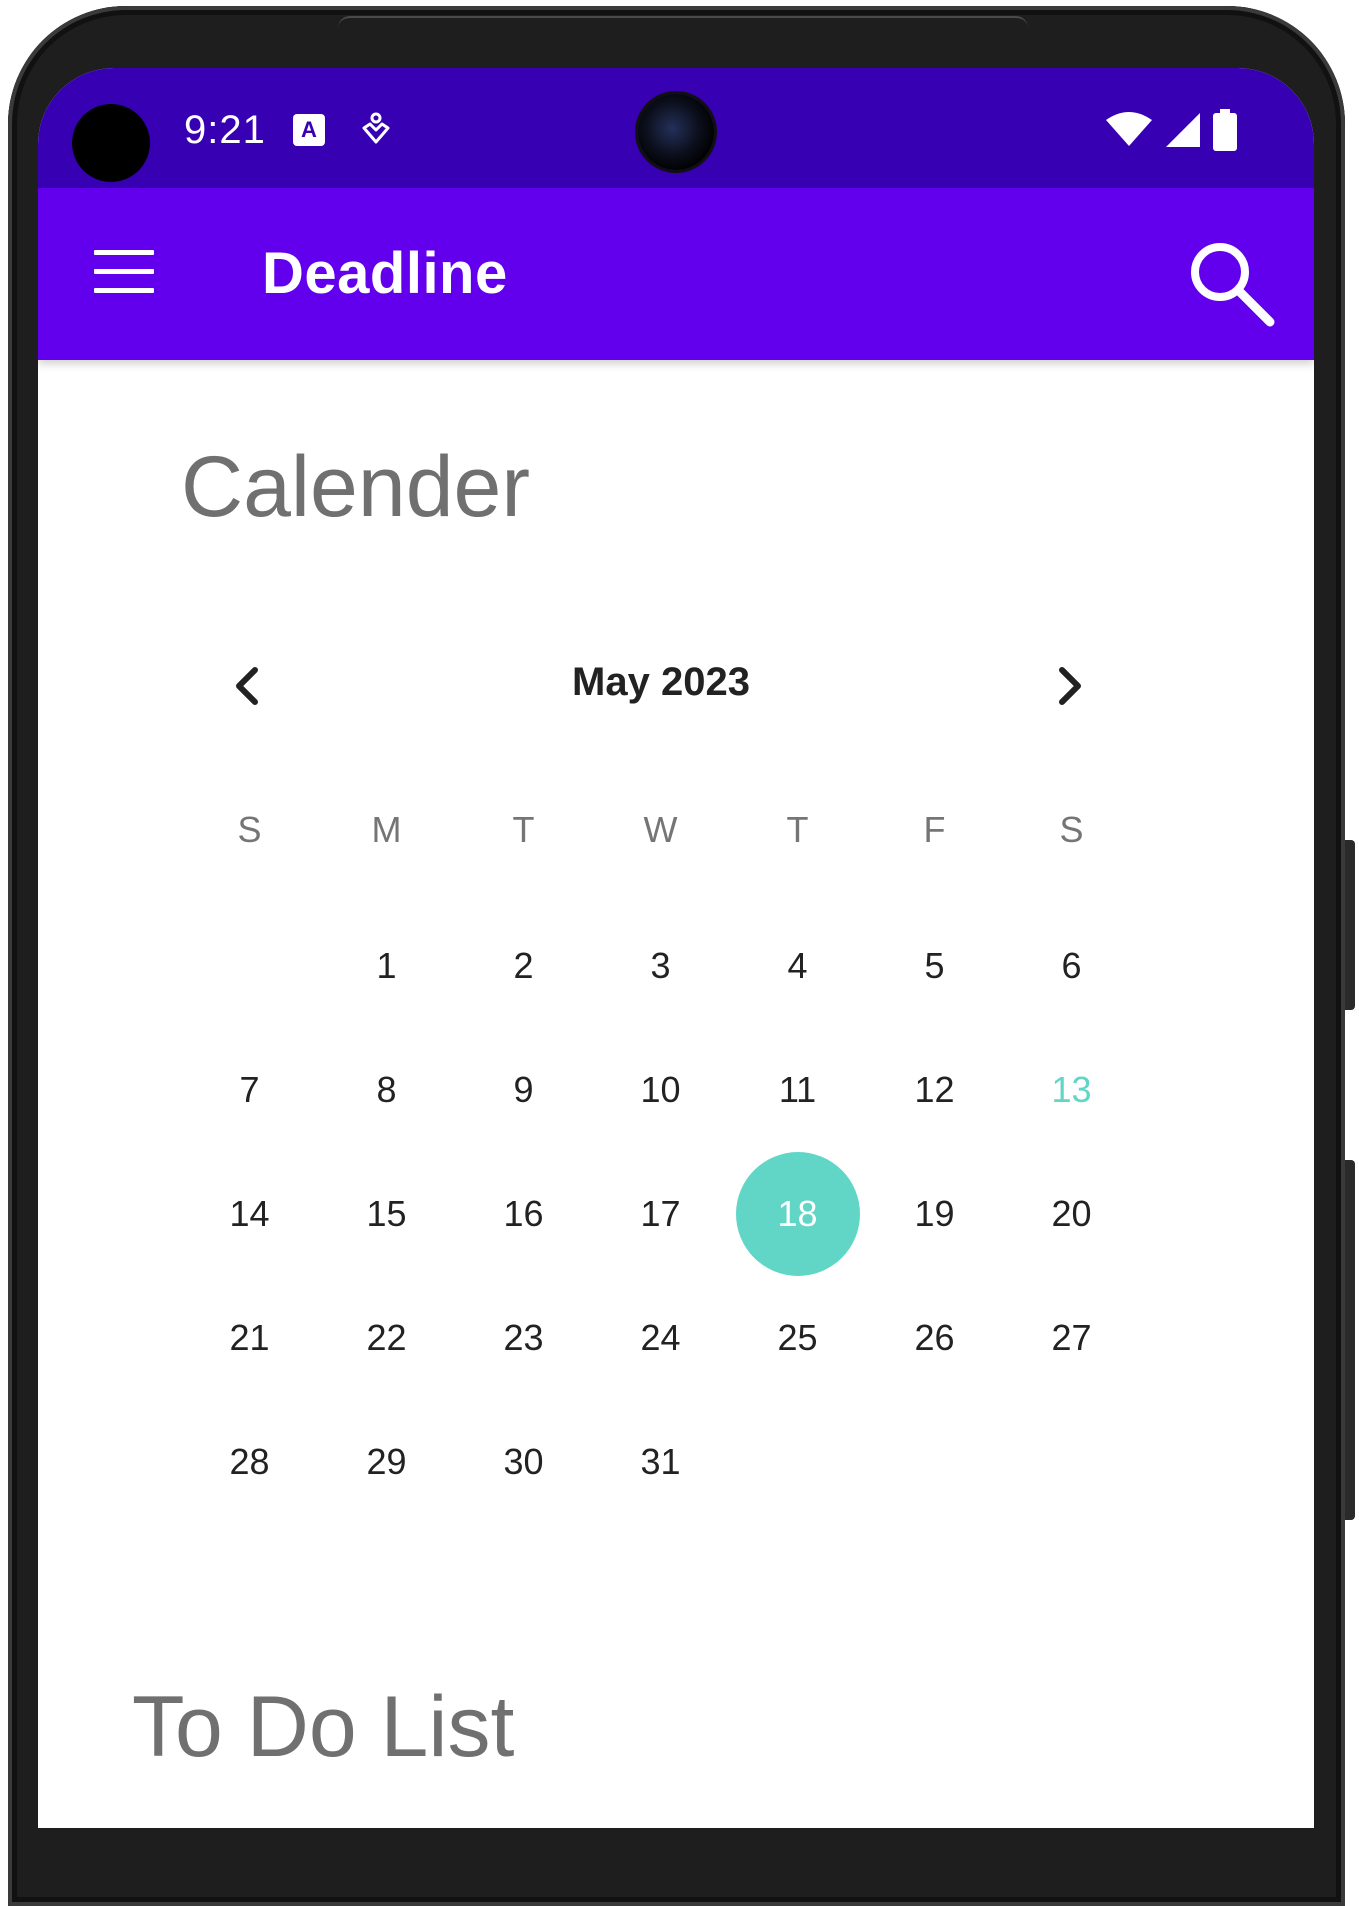 The width and height of the screenshot is (1359, 1906). What do you see at coordinates (683, 31) in the screenshot?
I see `bezel-highlight` at bounding box center [683, 31].